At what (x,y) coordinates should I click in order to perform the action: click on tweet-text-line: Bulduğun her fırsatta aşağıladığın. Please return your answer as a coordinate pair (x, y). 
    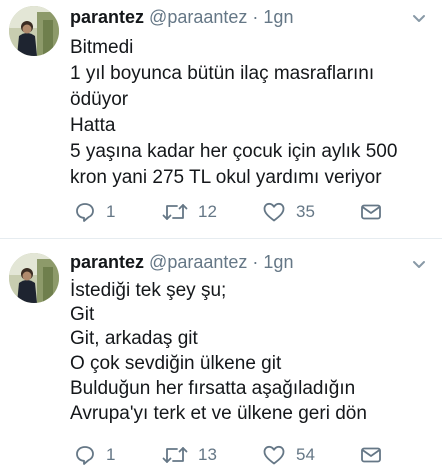
    Looking at the image, I should click on (213, 388).